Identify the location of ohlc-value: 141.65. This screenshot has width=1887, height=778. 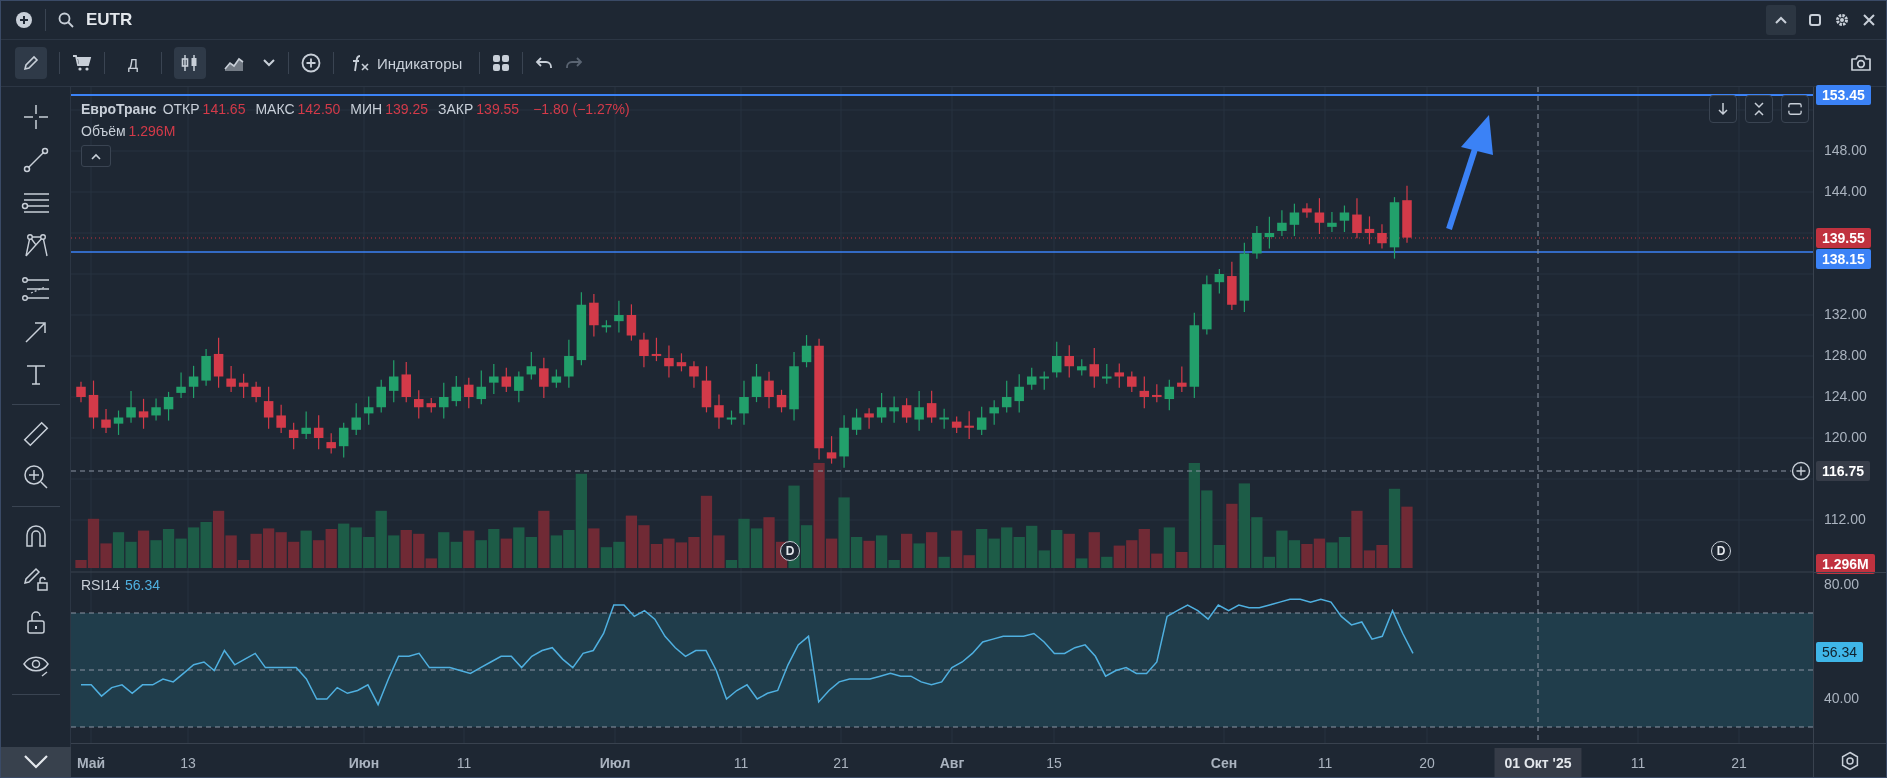
(224, 109).